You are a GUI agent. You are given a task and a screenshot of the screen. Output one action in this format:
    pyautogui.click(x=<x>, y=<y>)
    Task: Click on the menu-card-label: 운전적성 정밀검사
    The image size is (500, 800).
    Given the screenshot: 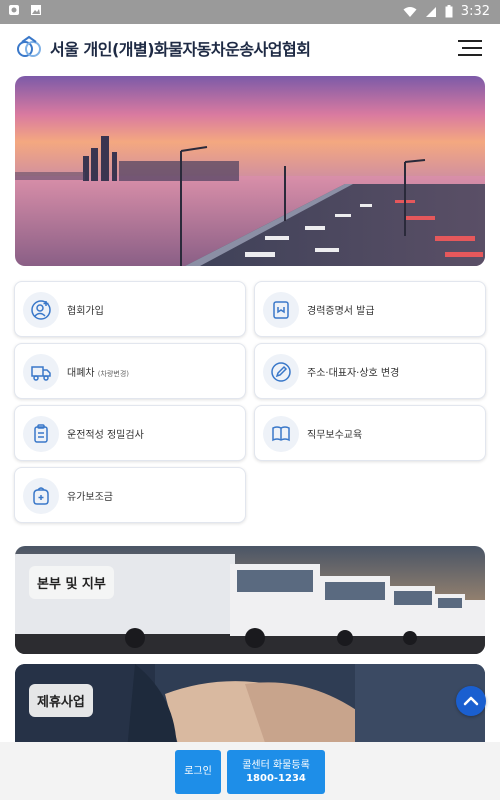 What is the action you would take?
    pyautogui.click(x=105, y=435)
    